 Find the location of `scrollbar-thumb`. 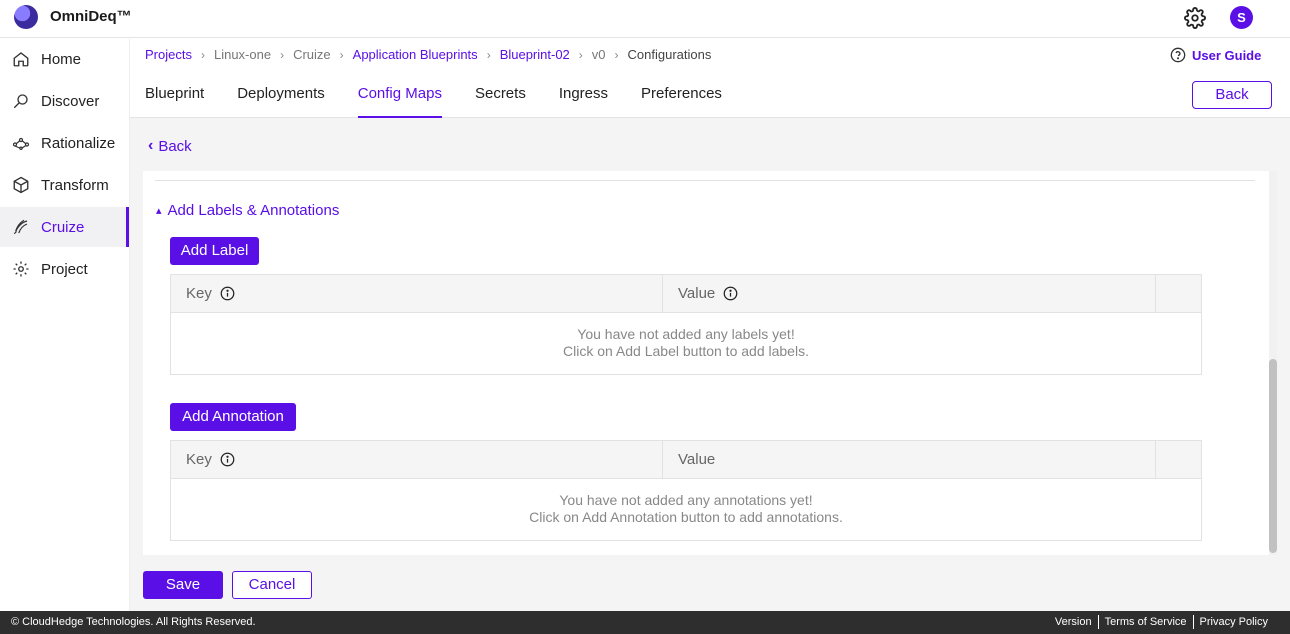

scrollbar-thumb is located at coordinates (1273, 456).